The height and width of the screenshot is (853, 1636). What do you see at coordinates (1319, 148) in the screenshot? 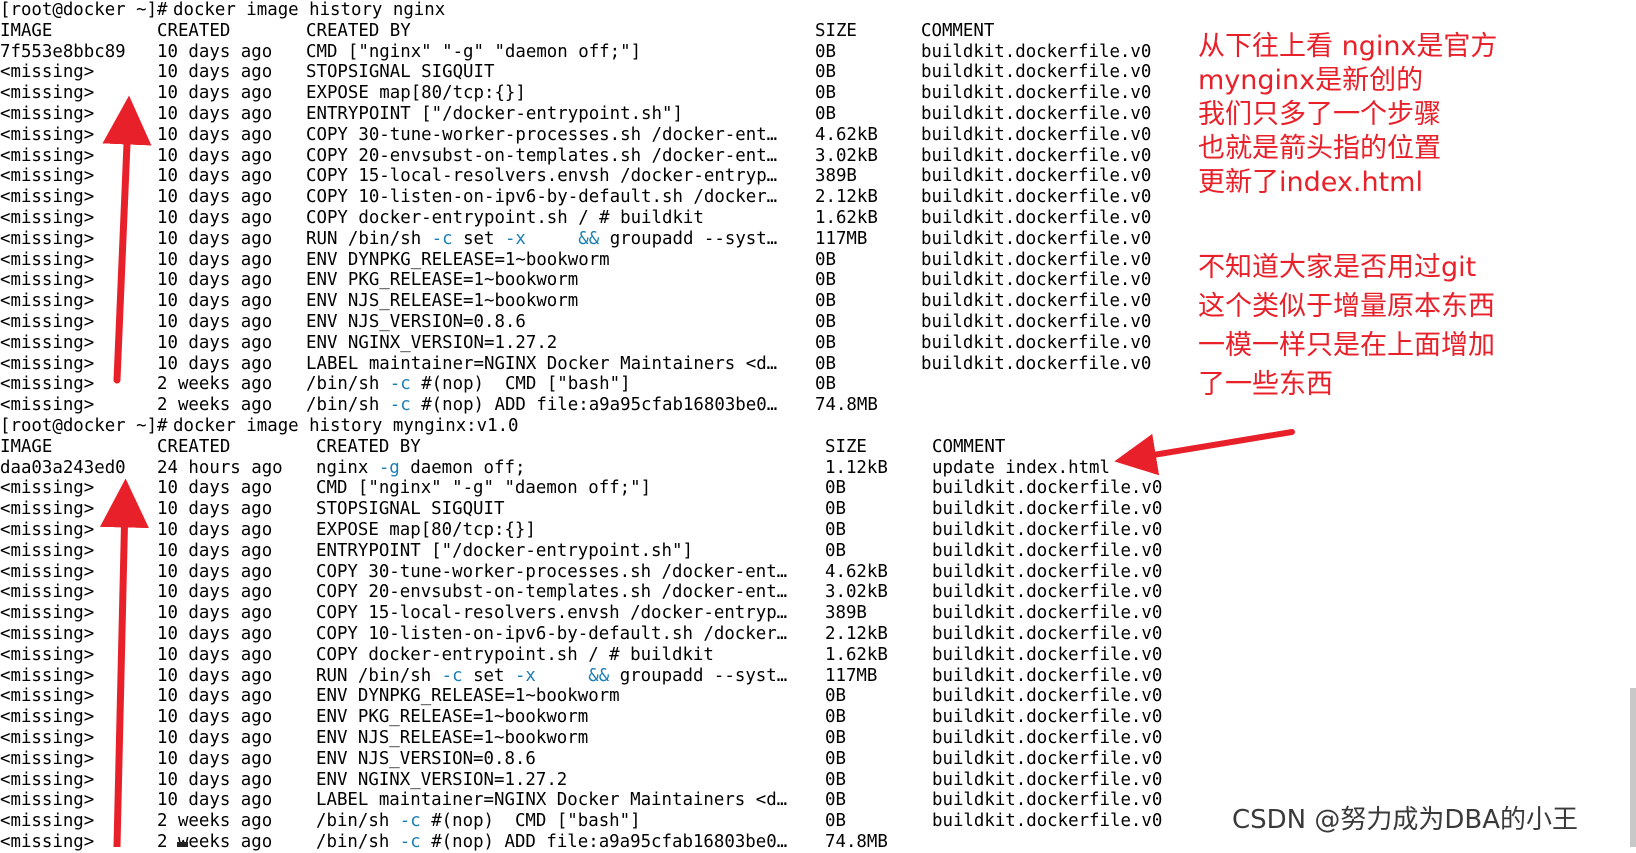
I see `note-line: 也就是箭头指的位置` at bounding box center [1319, 148].